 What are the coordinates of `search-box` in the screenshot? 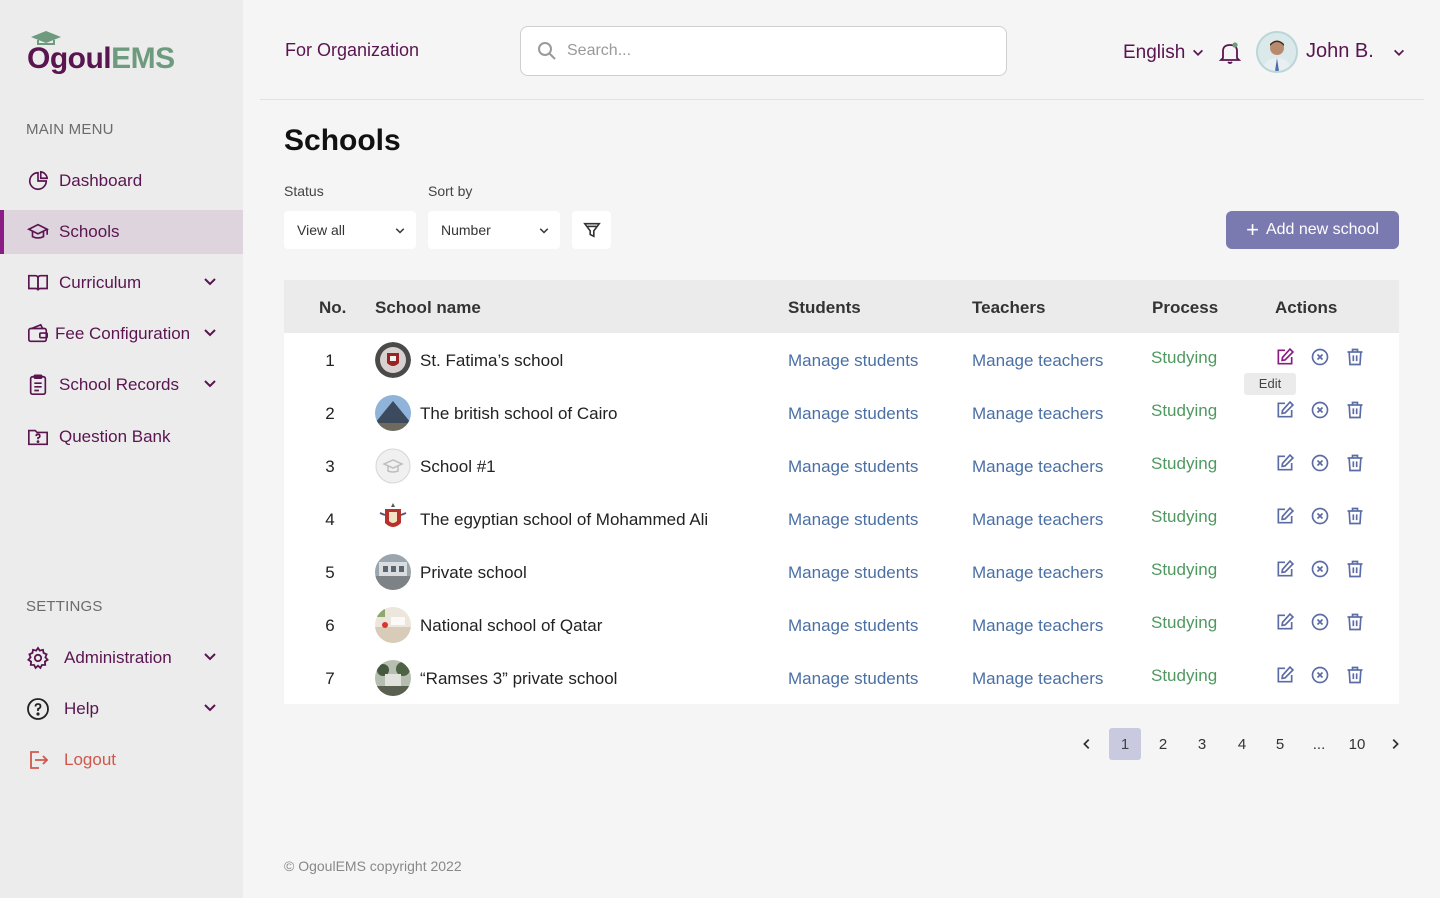 It's located at (763, 51).